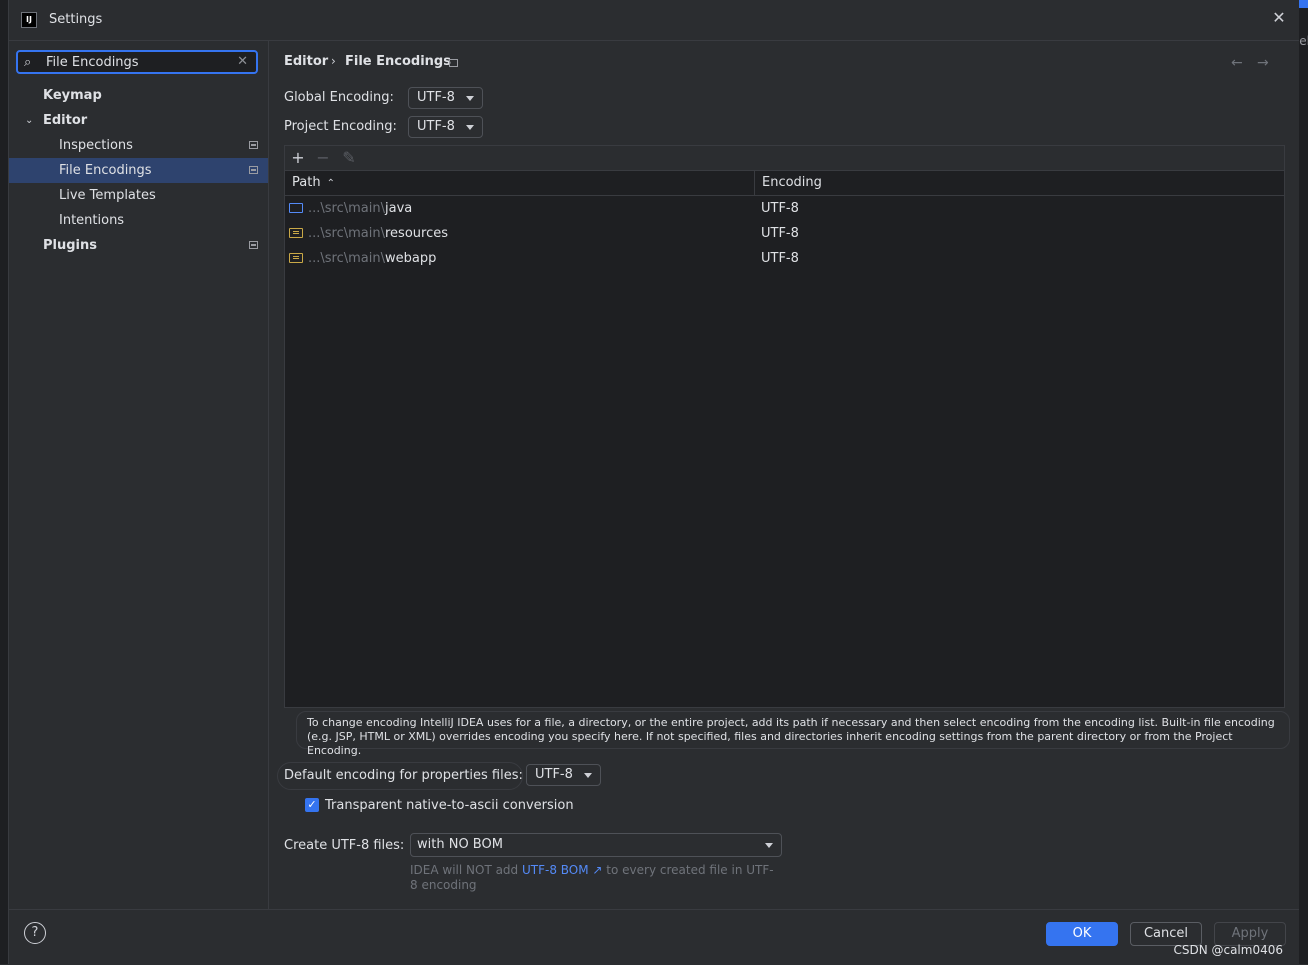 Image resolution: width=1308 pixels, height=965 pixels. I want to click on background-window-left, so click(4, 482).